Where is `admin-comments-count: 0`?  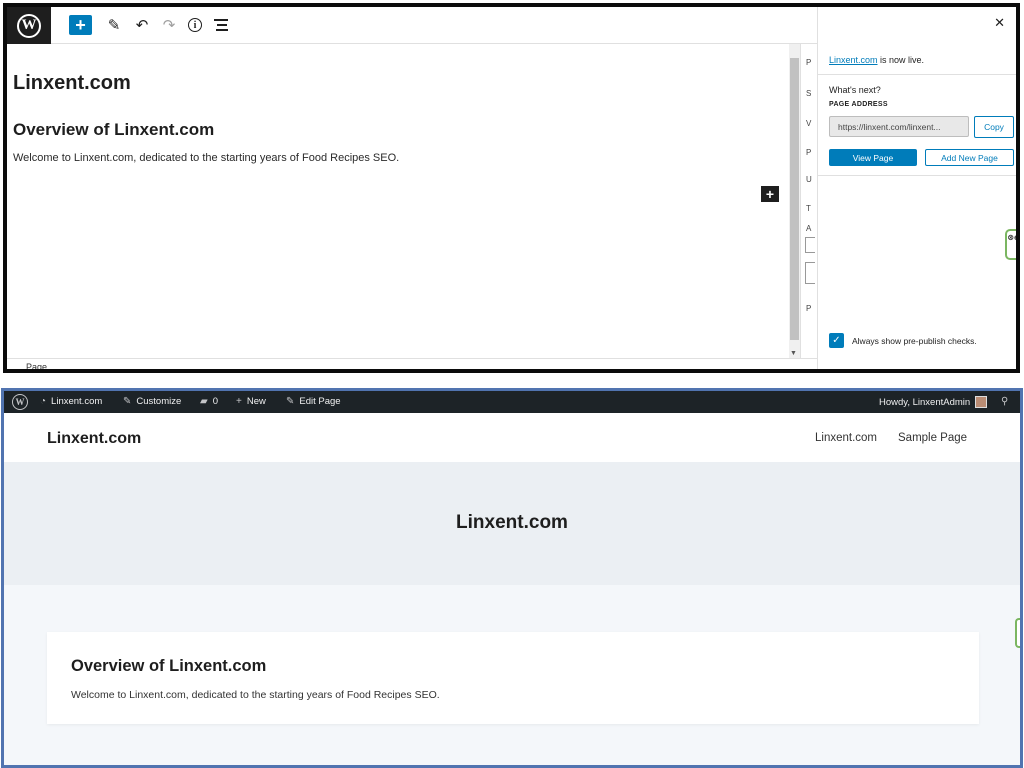 admin-comments-count: 0 is located at coordinates (215, 401).